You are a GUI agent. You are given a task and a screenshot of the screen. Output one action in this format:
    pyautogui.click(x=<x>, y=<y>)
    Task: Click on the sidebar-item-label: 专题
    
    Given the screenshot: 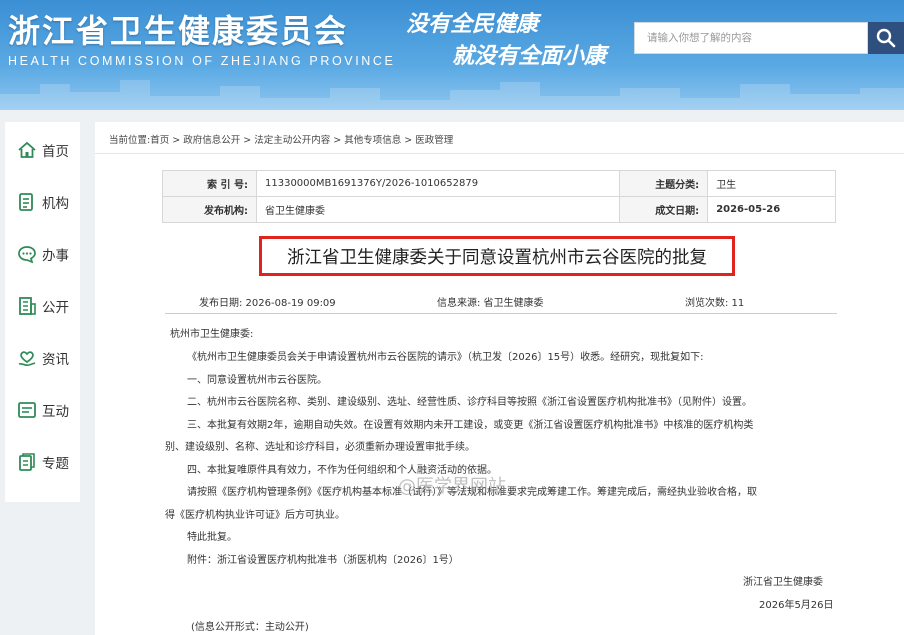 What is the action you would take?
    pyautogui.click(x=55, y=464)
    